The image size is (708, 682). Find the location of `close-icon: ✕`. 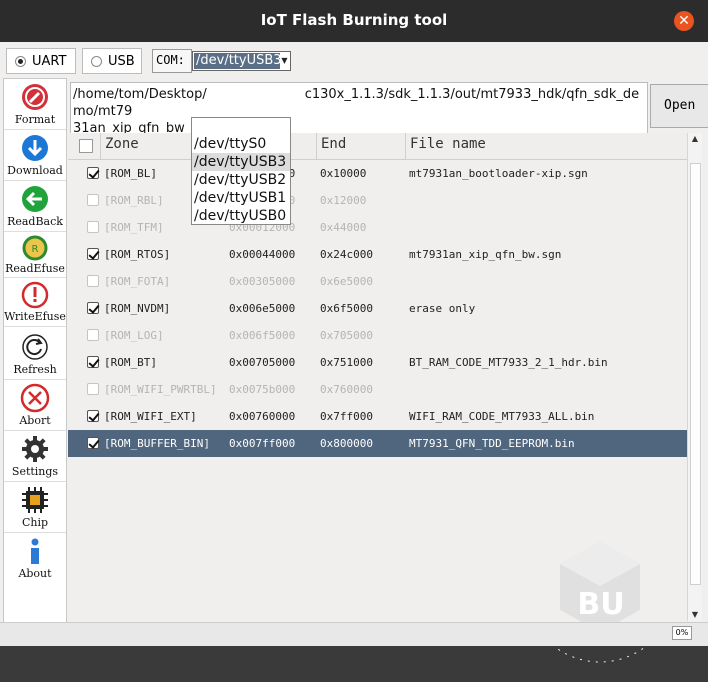

close-icon: ✕ is located at coordinates (684, 21).